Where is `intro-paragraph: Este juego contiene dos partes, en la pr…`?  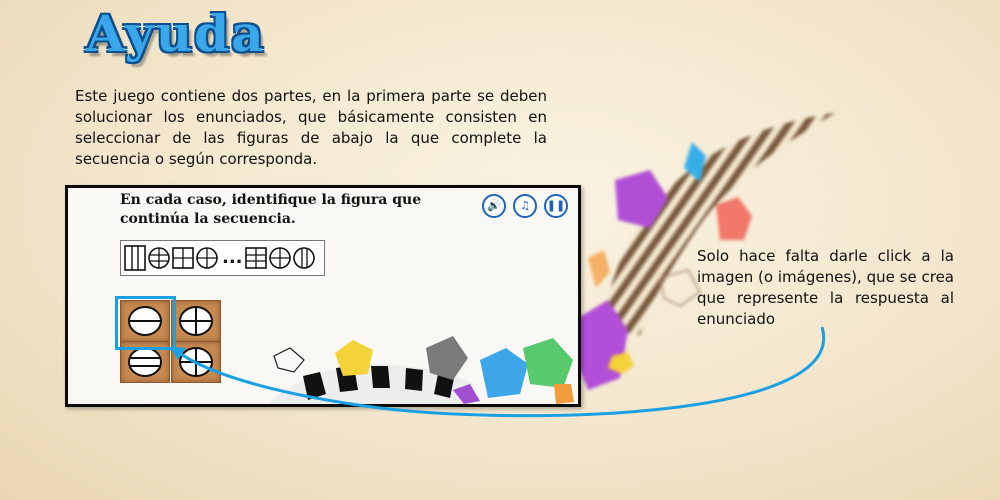 intro-paragraph: Este juego contiene dos partes, en la pr… is located at coordinates (311, 127).